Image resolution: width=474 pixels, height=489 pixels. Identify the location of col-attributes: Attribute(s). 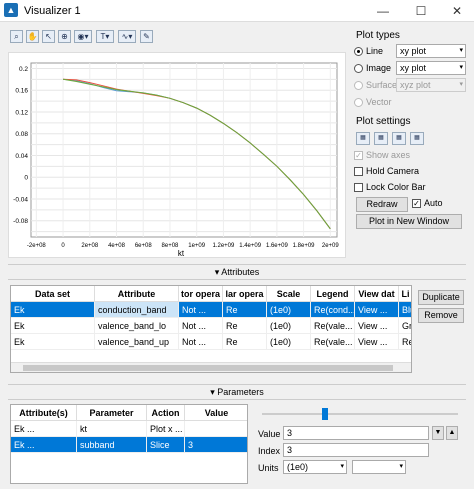
(44, 413).